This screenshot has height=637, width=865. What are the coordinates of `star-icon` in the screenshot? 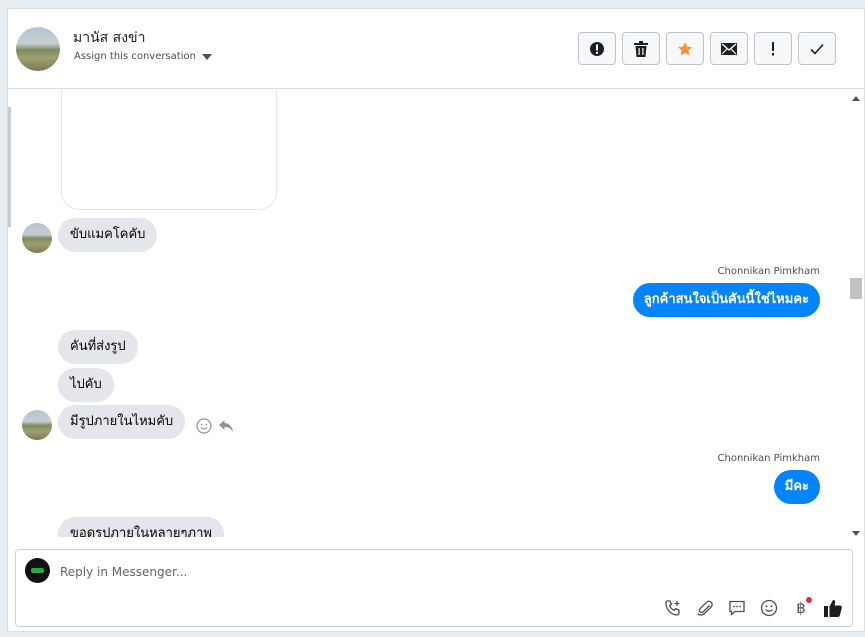 It's located at (685, 48).